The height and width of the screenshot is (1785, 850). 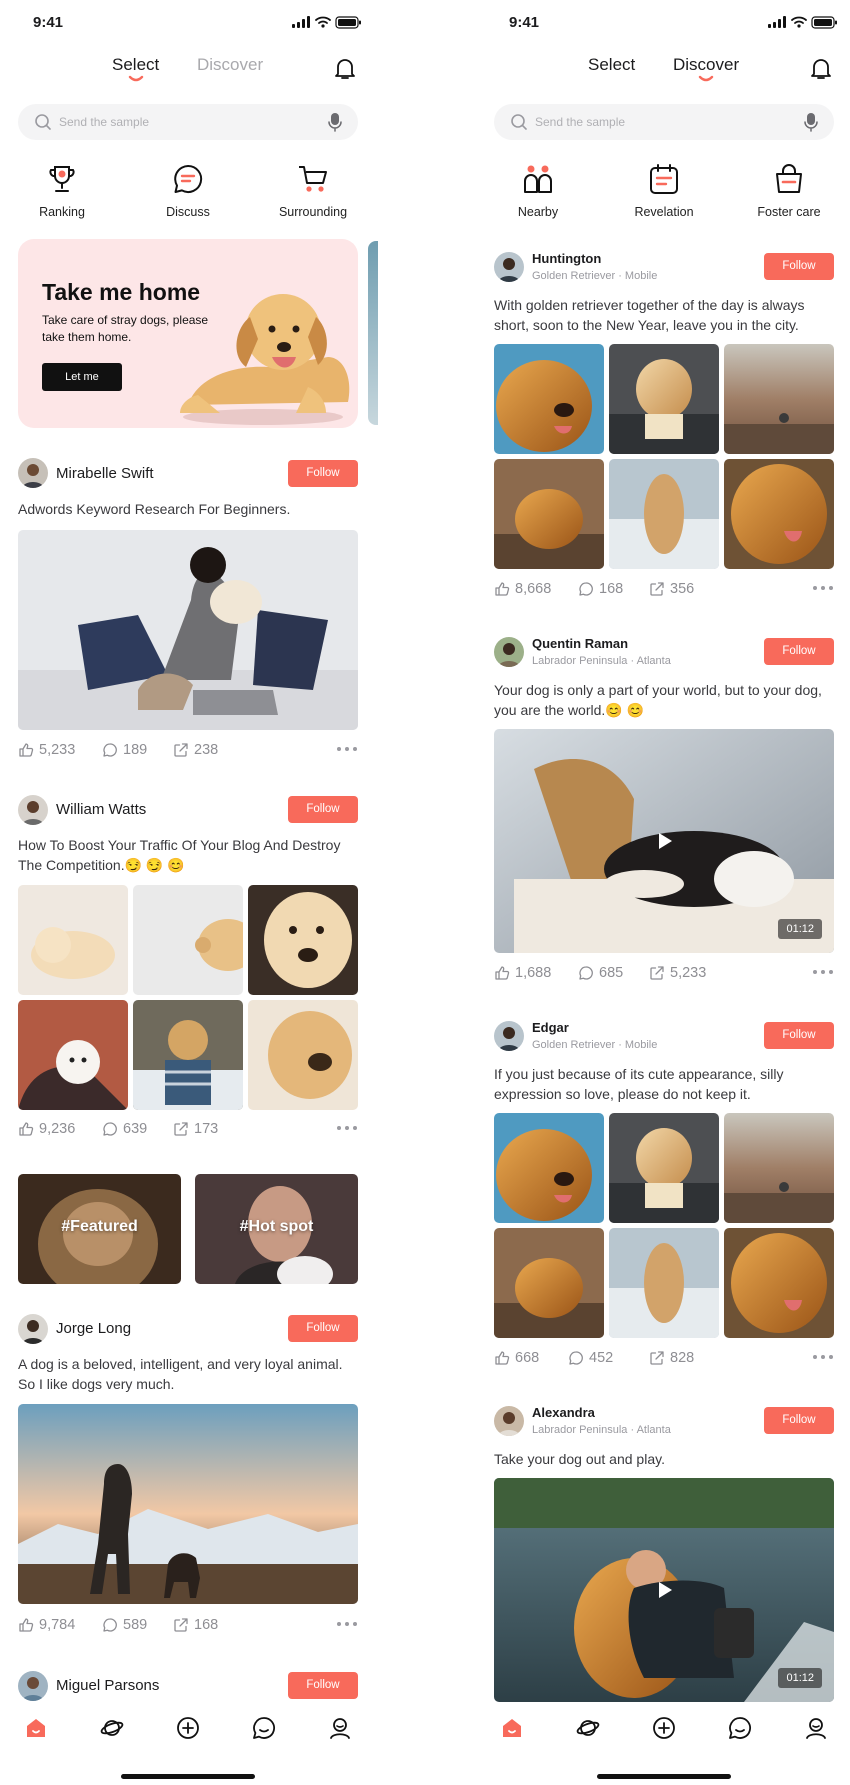 I want to click on share-button: 168, so click(x=195, y=1625).